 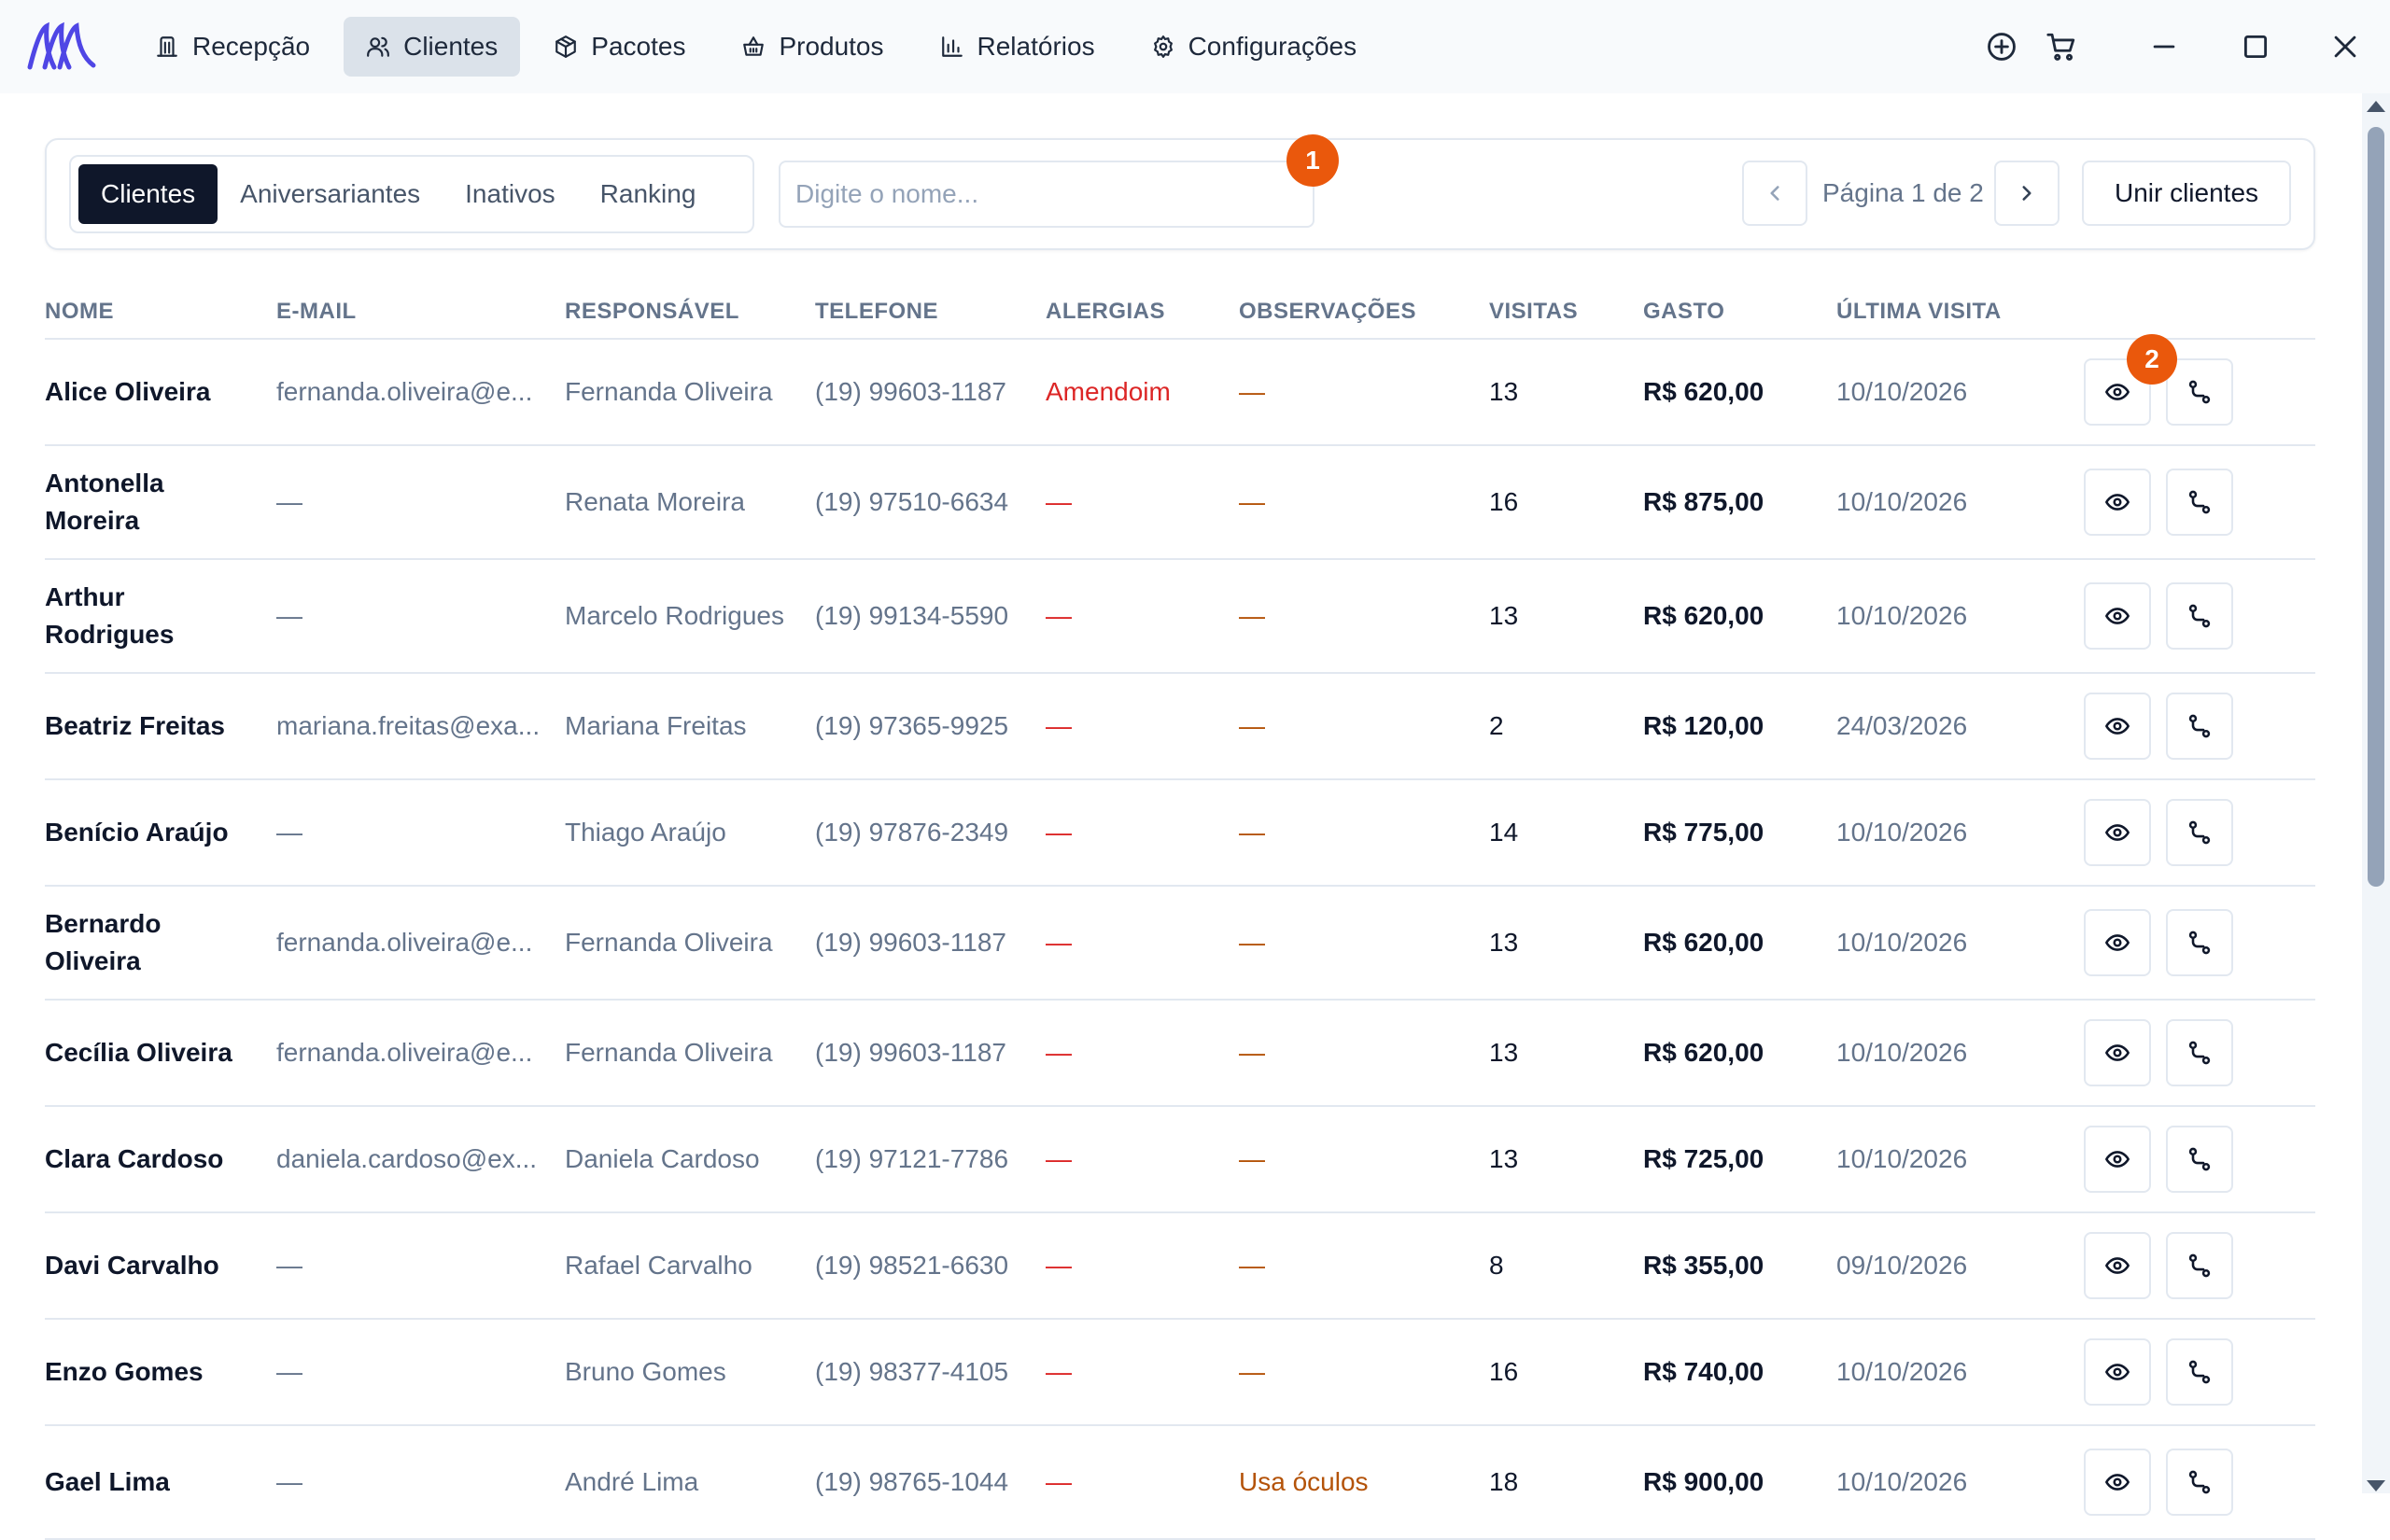 What do you see at coordinates (2001, 46) in the screenshot?
I see `add-button` at bounding box center [2001, 46].